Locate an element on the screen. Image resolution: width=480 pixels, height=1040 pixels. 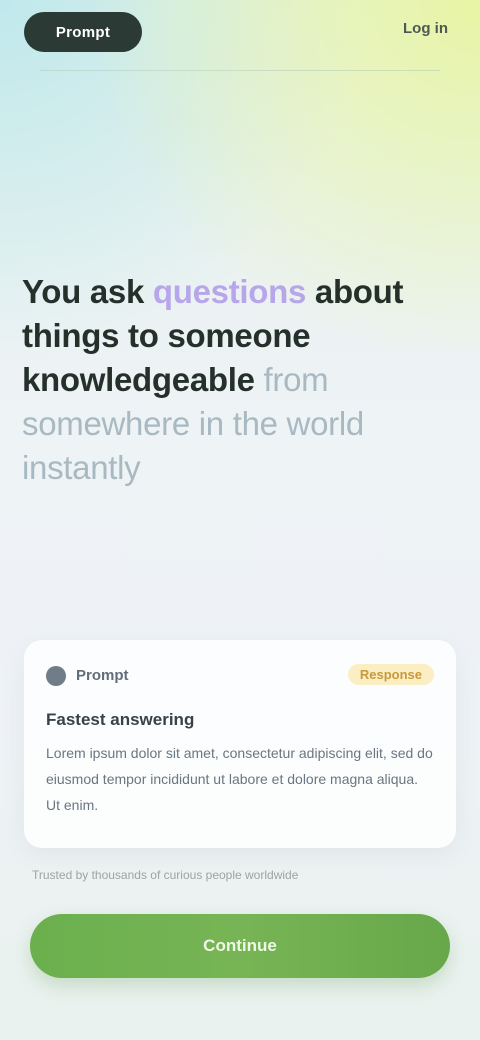
card-header: Prompt Response is located at coordinates (240, 676).